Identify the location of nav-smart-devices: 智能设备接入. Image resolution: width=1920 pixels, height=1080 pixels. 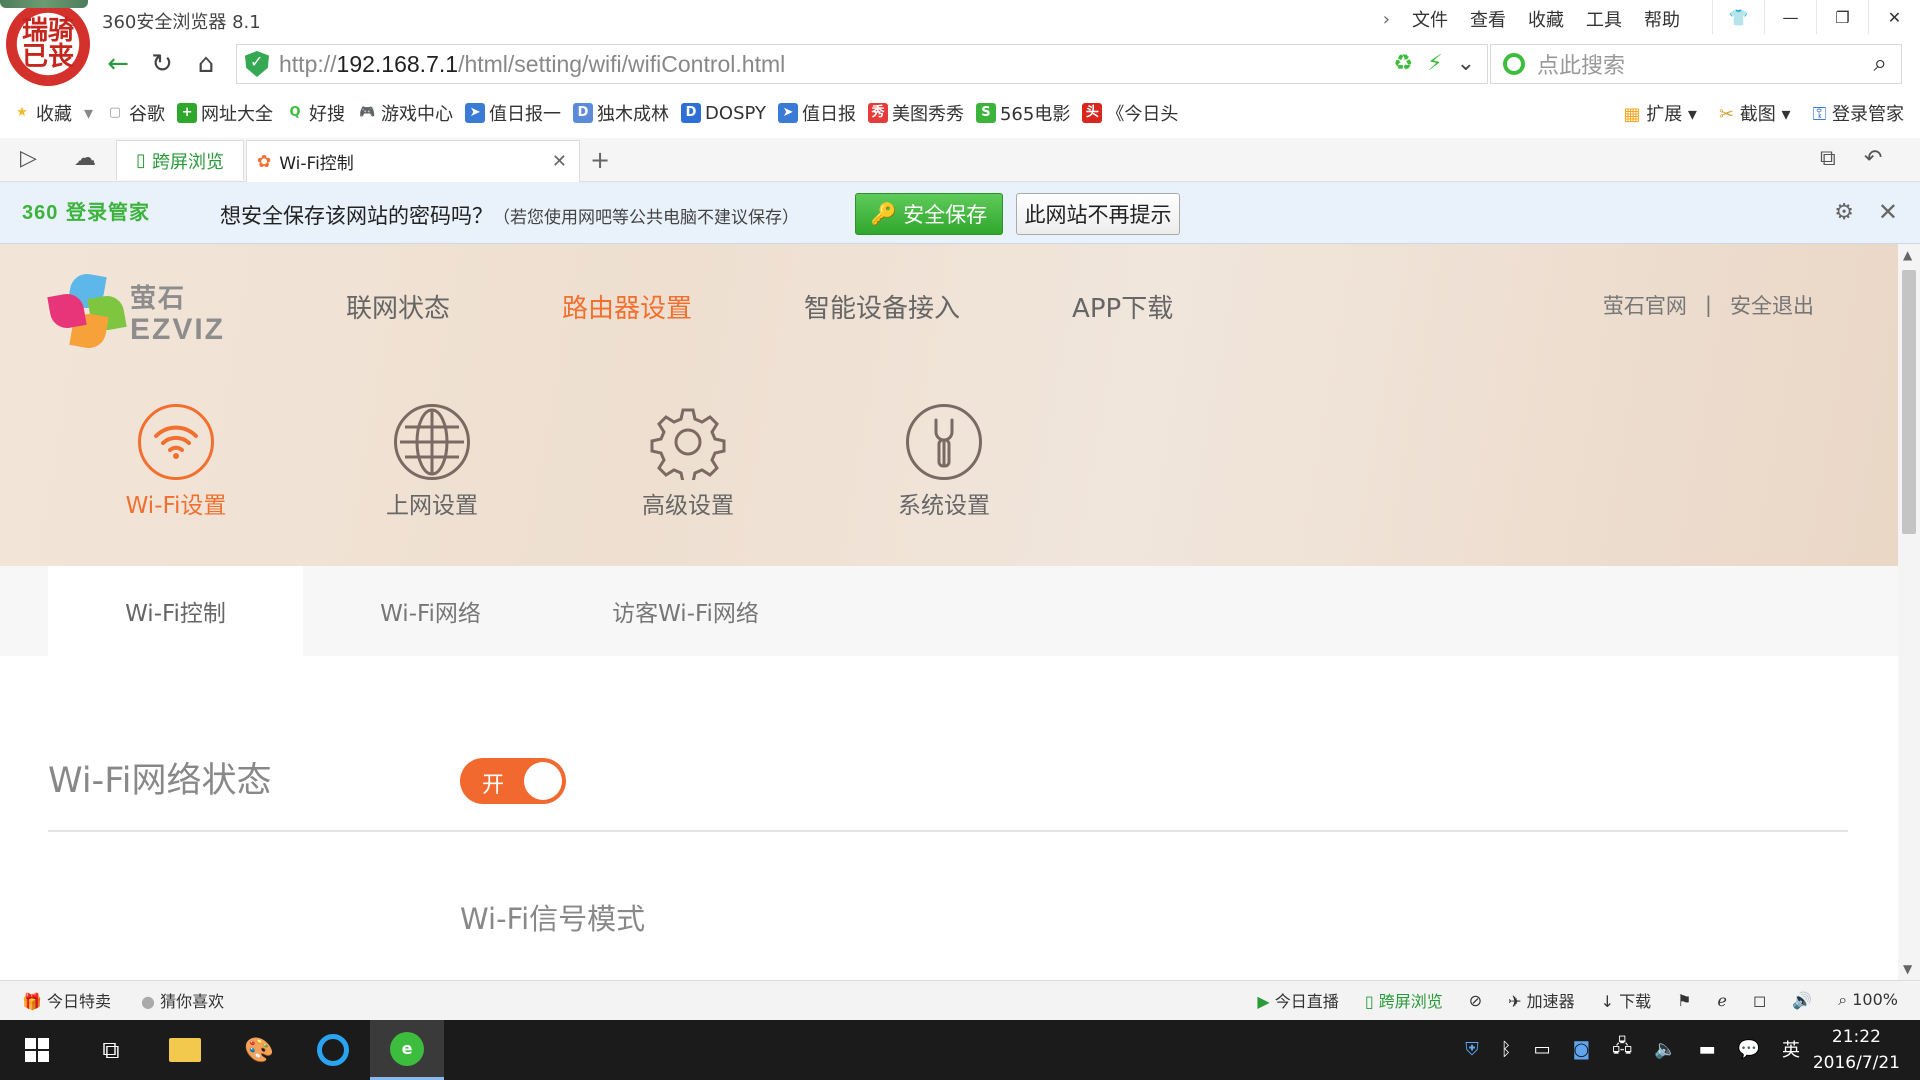
(882, 306).